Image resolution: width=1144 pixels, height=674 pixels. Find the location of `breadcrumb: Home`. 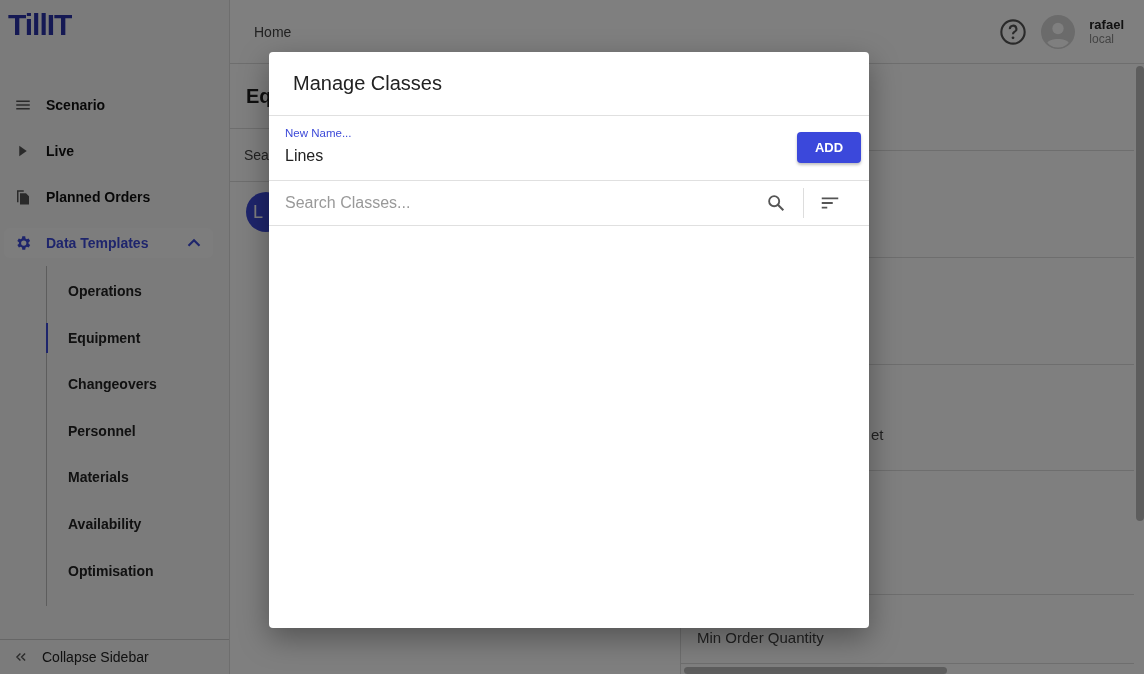

breadcrumb: Home is located at coordinates (273, 31).